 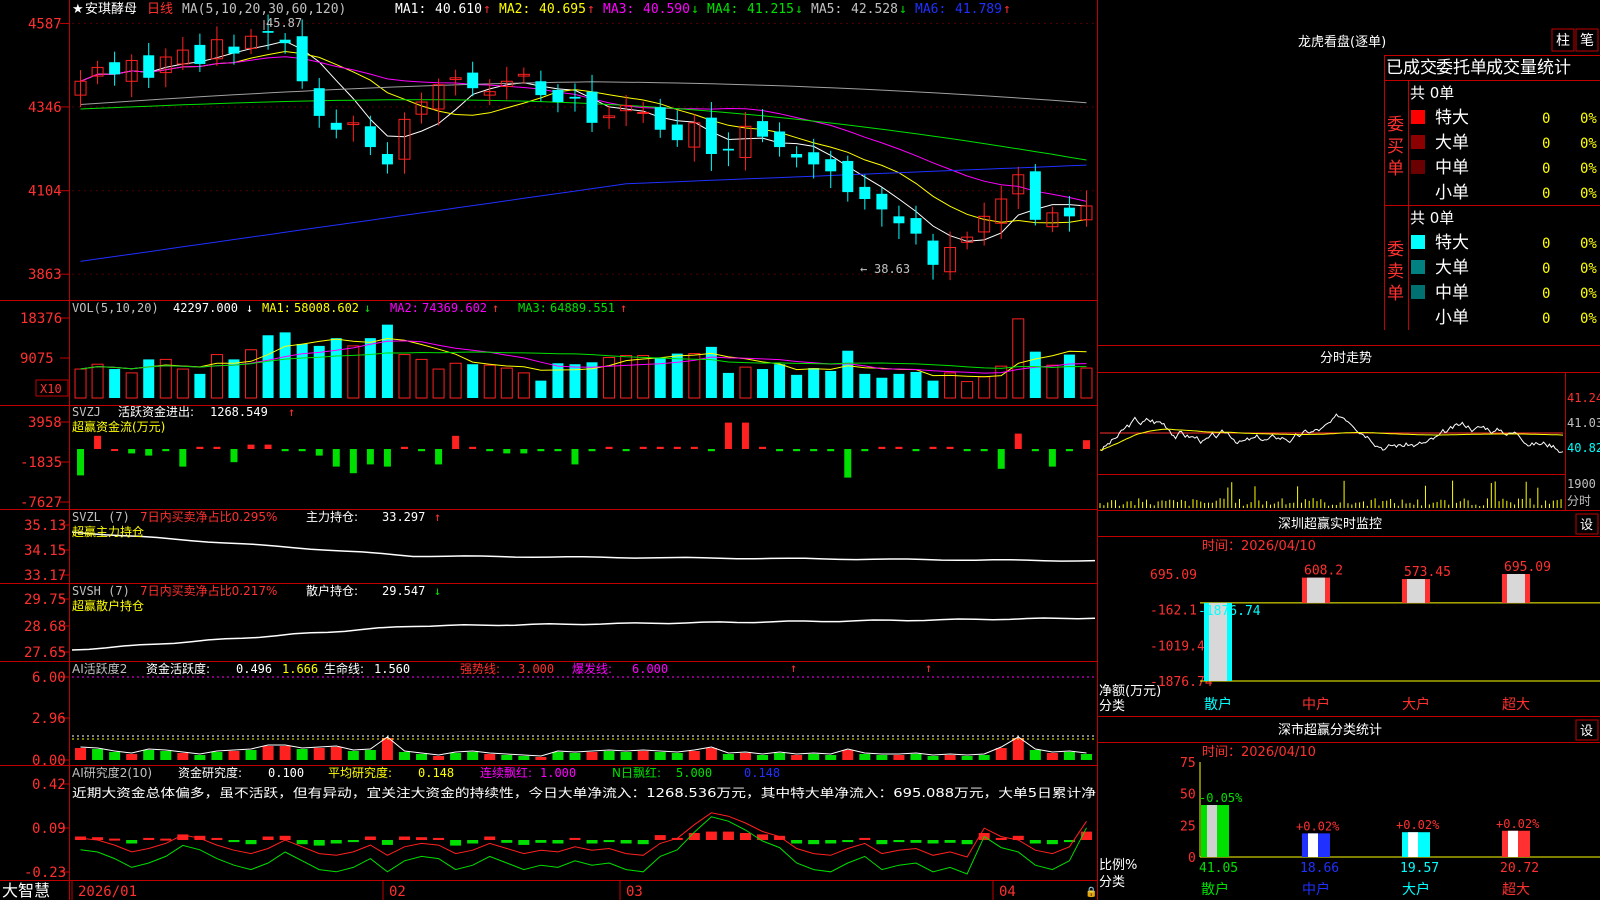 What do you see at coordinates (111, 9) in the screenshot?
I see `stock-name: 安琪酵母` at bounding box center [111, 9].